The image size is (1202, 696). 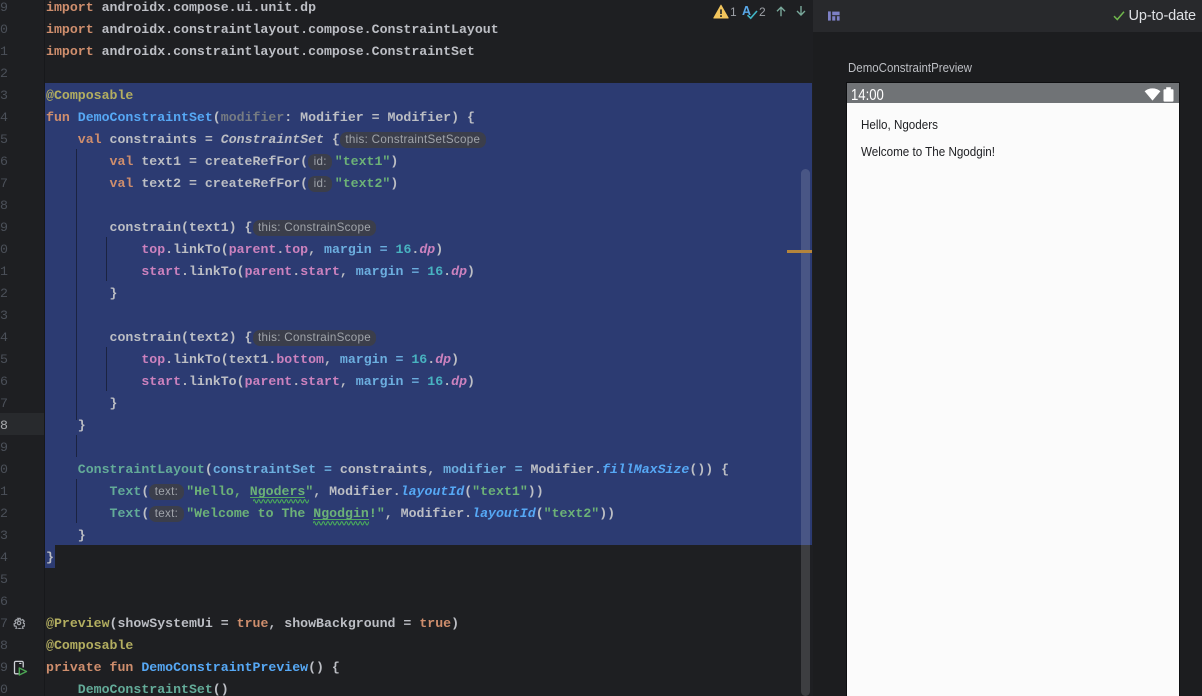 What do you see at coordinates (746, 11) in the screenshot?
I see `svg-text: A` at bounding box center [746, 11].